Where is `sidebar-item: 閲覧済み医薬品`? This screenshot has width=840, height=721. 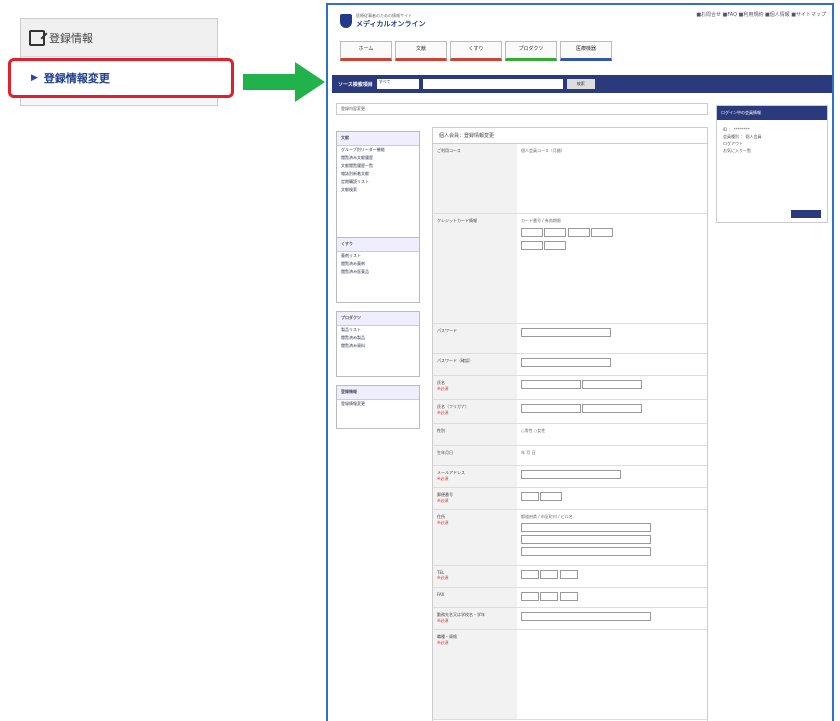
sidebar-item: 閲覧済み医薬品 is located at coordinates (378, 272).